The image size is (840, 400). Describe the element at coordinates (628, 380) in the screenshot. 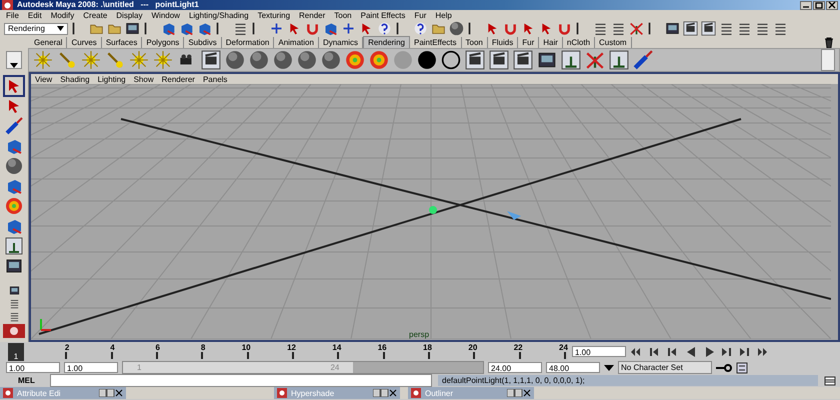

I see `command-result-field: defaultPointLight(1, 1,1,1, 0, 0, 0,0,0, 1);` at that location.